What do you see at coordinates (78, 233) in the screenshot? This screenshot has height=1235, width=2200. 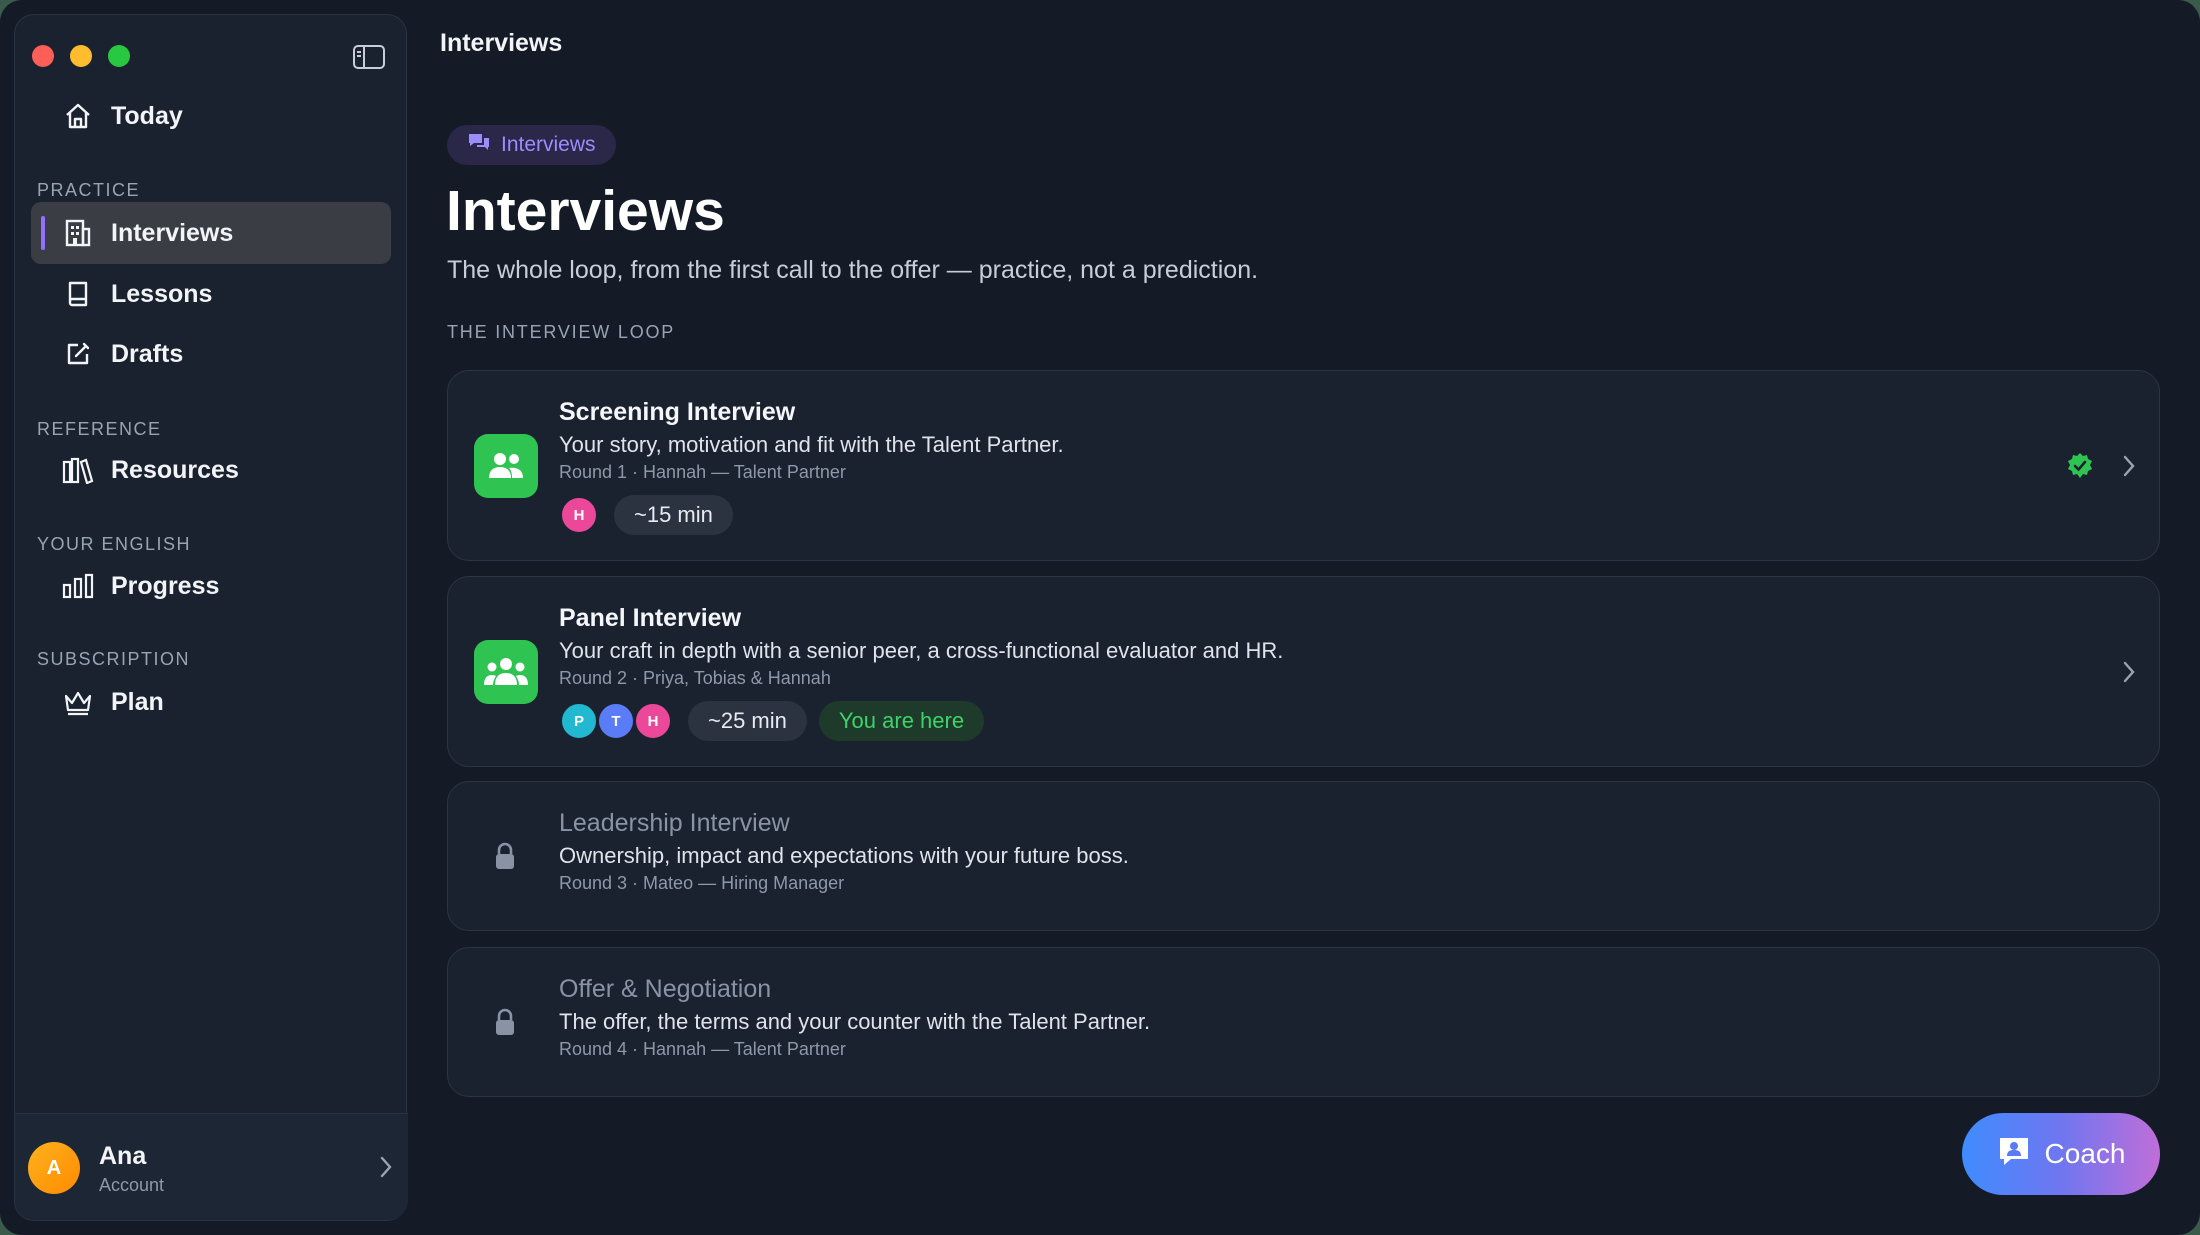 I see `building-icon` at bounding box center [78, 233].